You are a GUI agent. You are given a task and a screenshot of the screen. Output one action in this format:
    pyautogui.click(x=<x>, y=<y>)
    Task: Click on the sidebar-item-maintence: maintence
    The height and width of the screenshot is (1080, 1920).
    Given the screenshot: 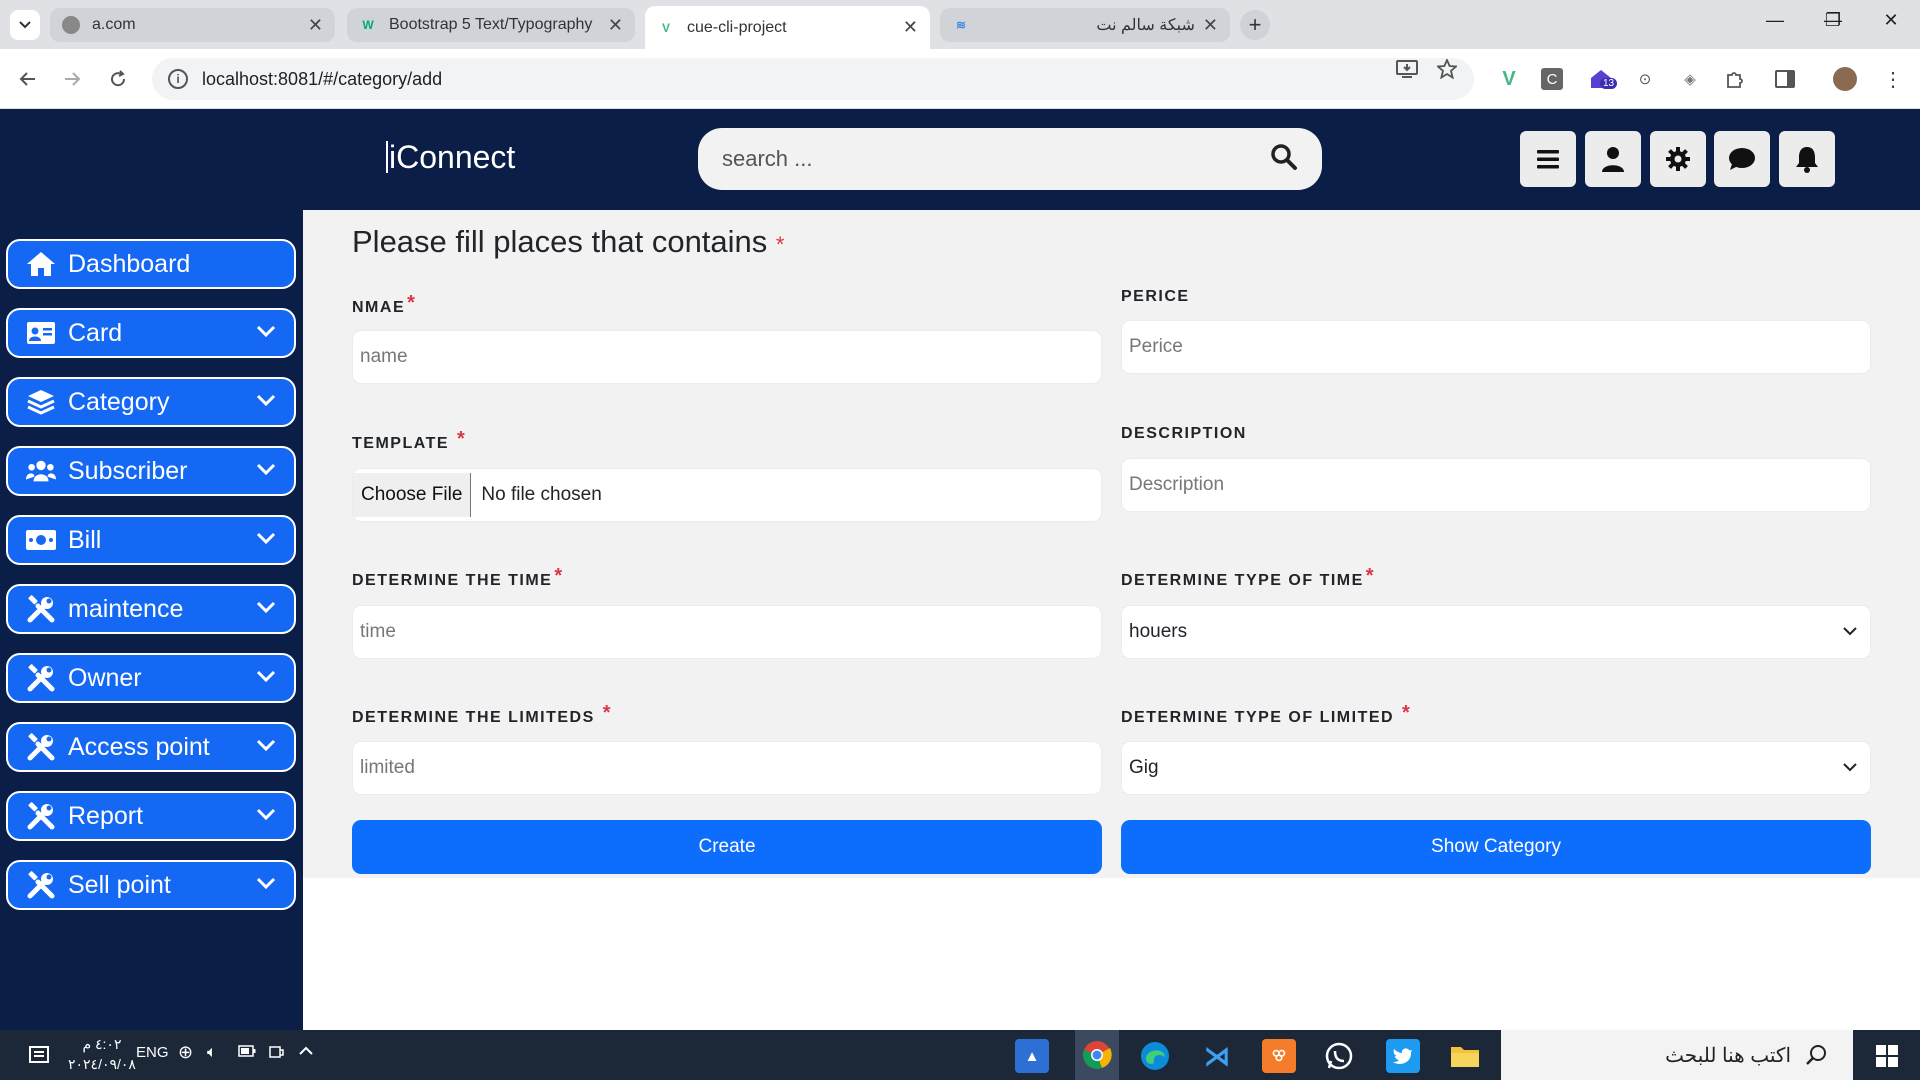 What is the action you would take?
    pyautogui.click(x=151, y=609)
    